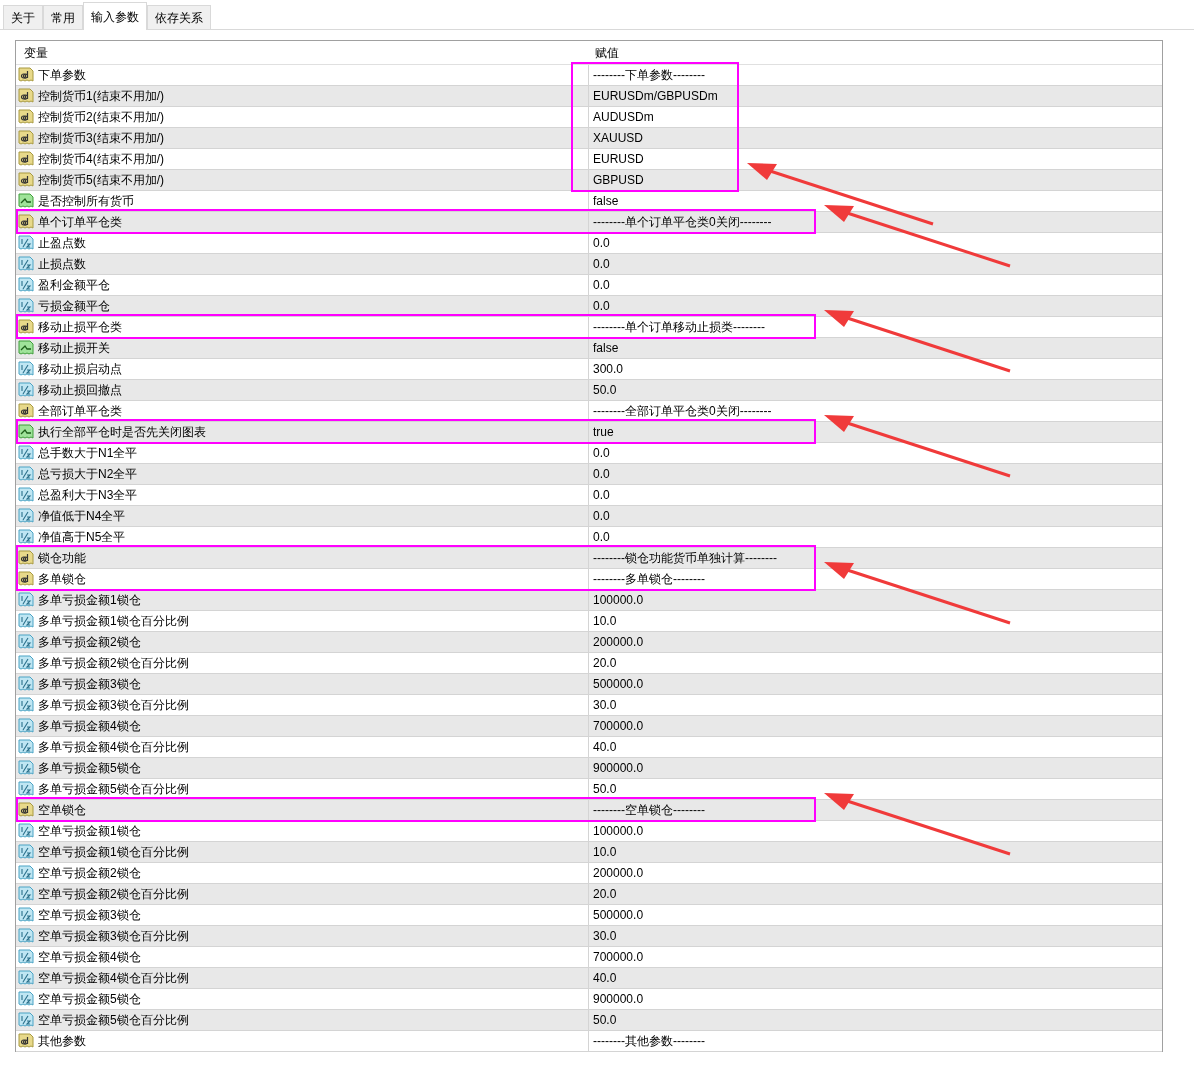 The width and height of the screenshot is (1194, 1071). I want to click on parameter-name: 执行全部平仓时是否先关闭图表, so click(122, 432).